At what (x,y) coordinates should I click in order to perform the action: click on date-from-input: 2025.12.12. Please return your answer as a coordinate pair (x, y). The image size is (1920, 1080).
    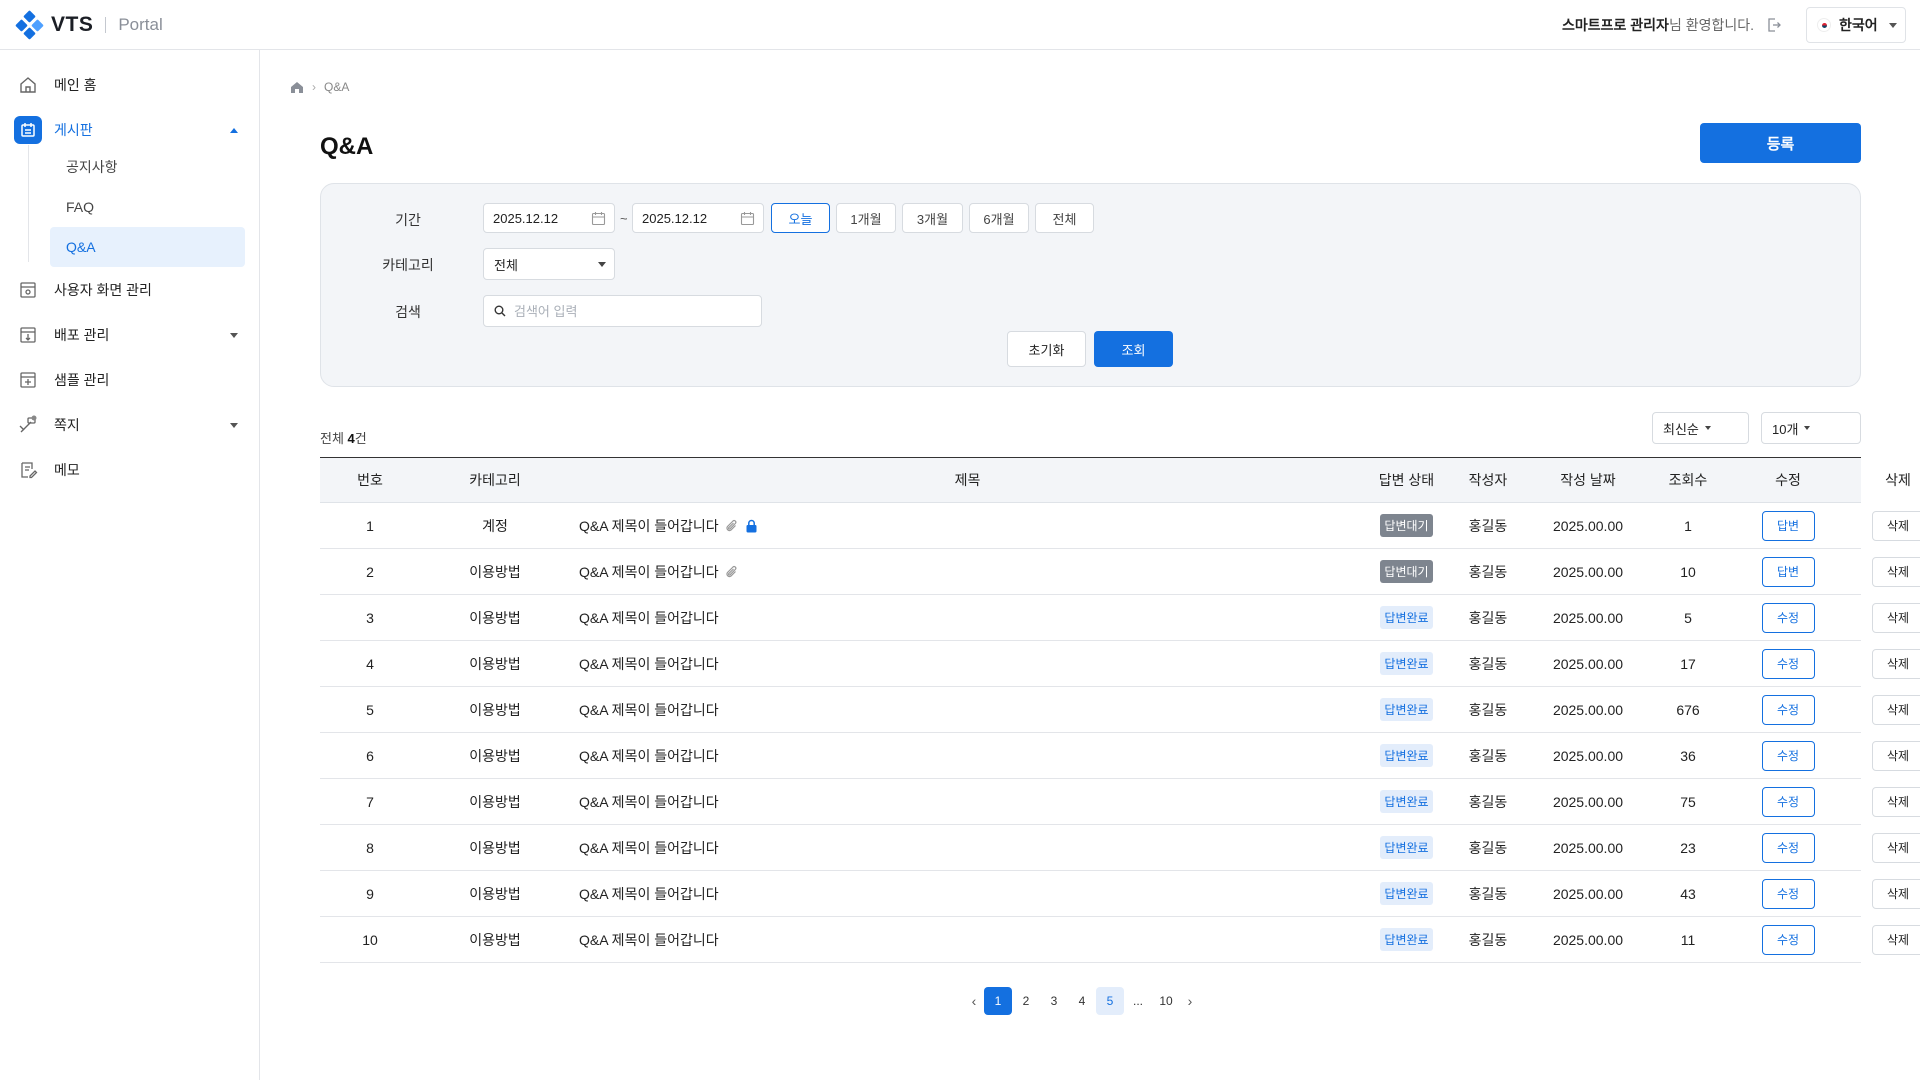
    Looking at the image, I should click on (549, 218).